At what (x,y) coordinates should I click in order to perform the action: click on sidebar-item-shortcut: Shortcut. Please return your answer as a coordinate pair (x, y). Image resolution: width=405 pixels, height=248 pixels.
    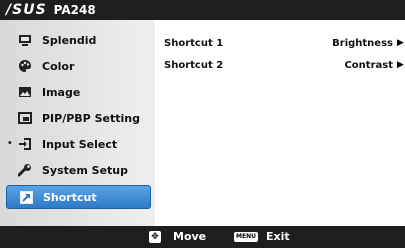
    Looking at the image, I should click on (78, 197).